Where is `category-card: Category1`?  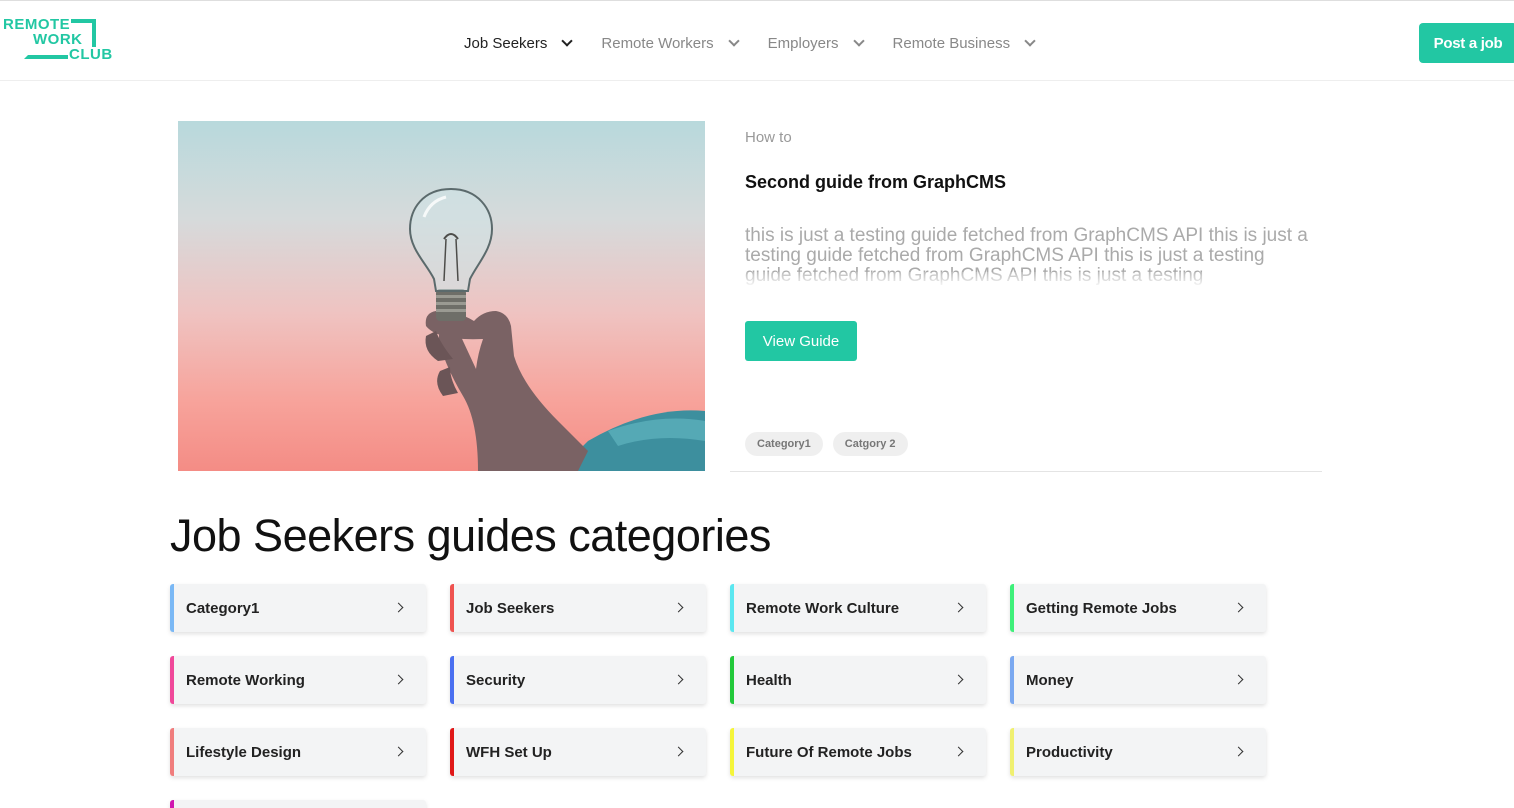 category-card: Category1 is located at coordinates (298, 608).